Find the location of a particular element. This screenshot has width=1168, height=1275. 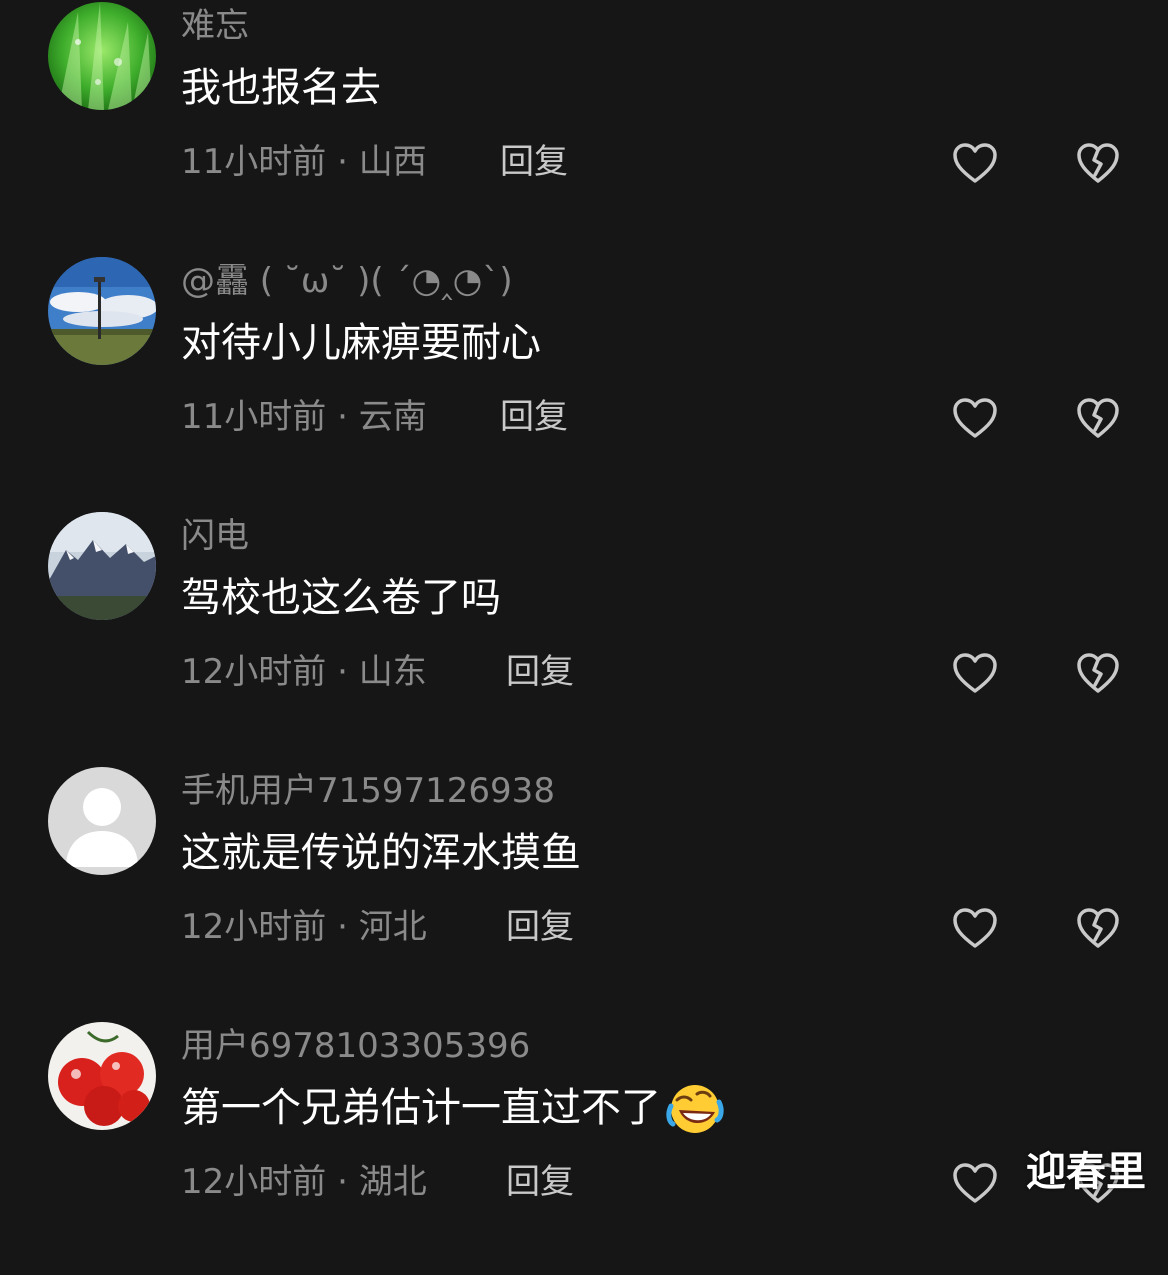

comment-meta: 12小时前 · 山东 is located at coordinates (304, 672).